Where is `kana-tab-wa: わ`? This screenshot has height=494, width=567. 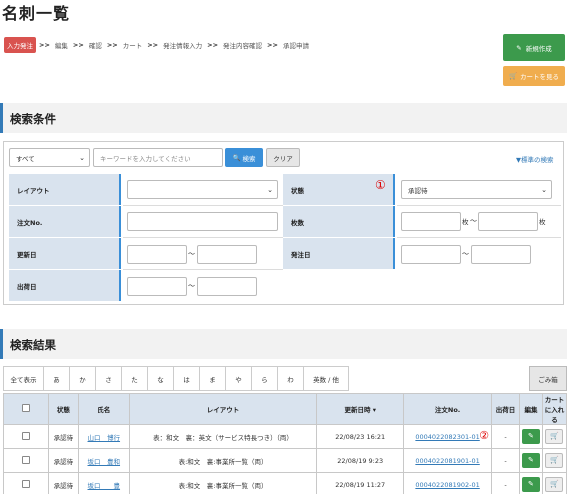 kana-tab-wa: わ is located at coordinates (290, 378).